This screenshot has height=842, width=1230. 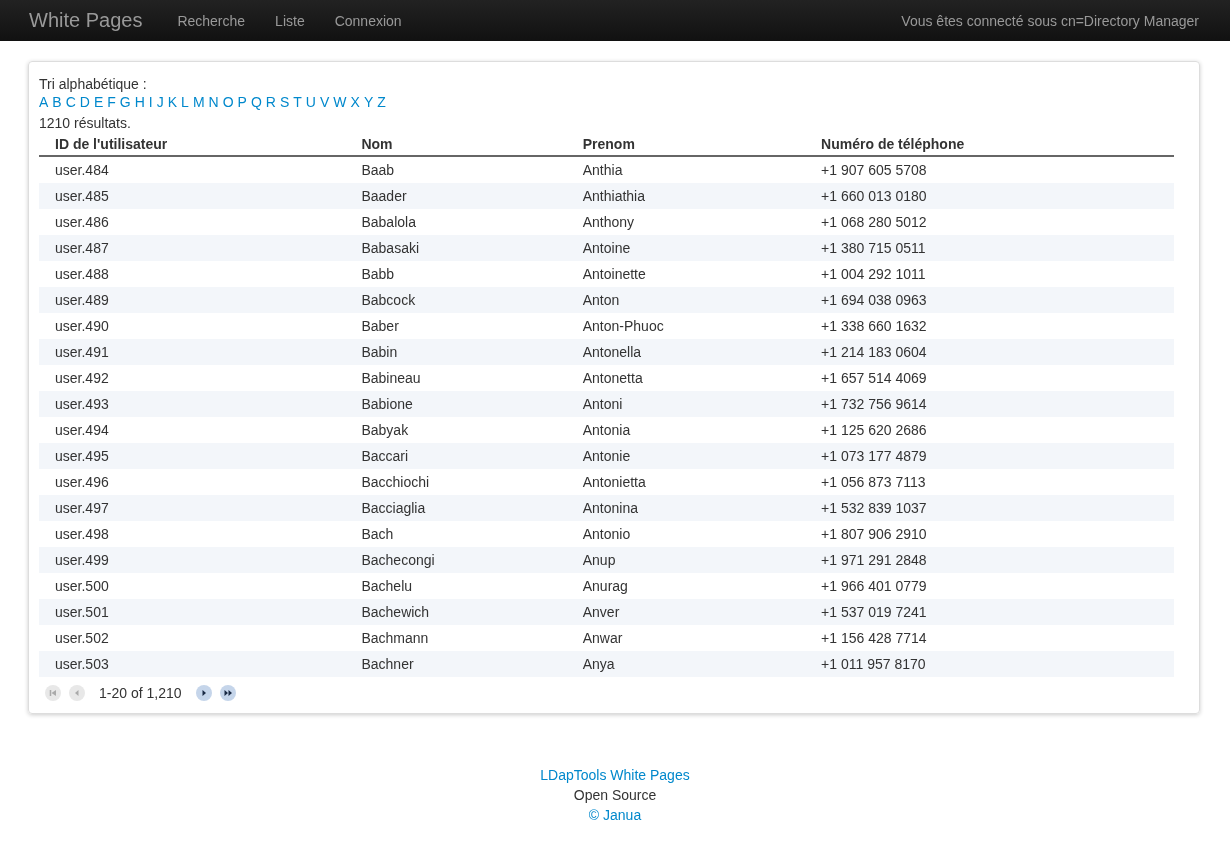 I want to click on letter-link: V, so click(x=324, y=102).